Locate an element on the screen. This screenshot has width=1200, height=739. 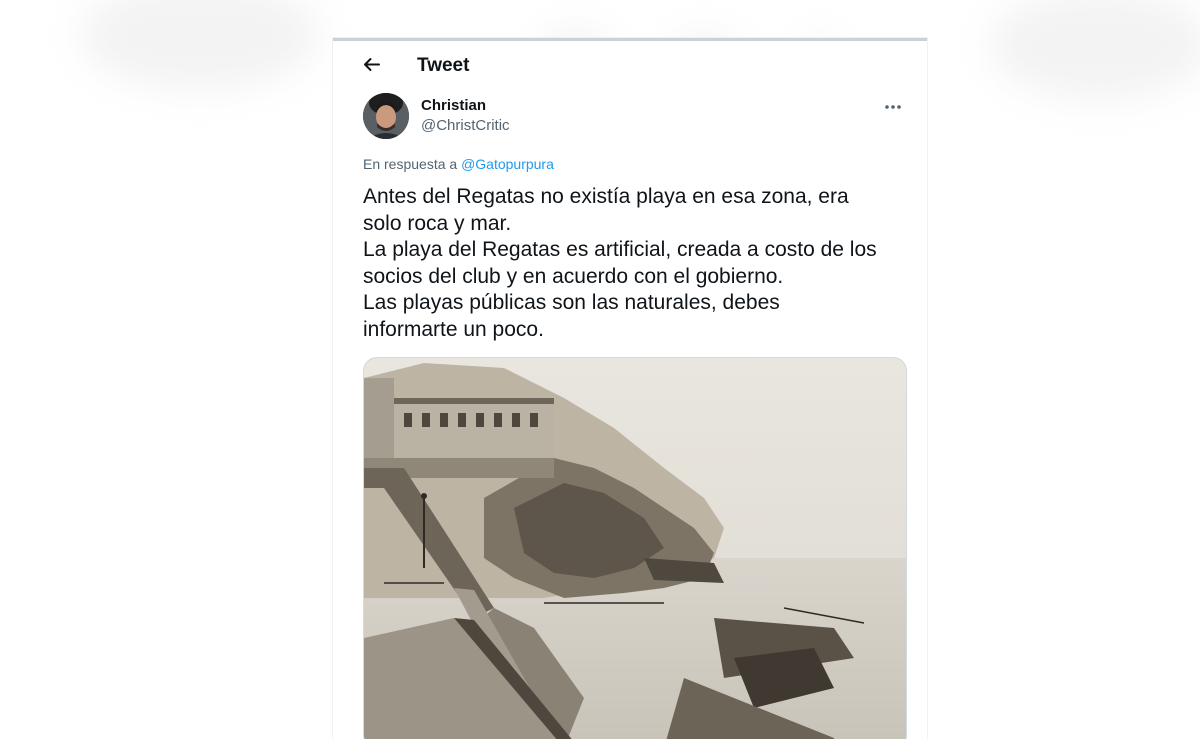
arrow-left-icon is located at coordinates (372, 64).